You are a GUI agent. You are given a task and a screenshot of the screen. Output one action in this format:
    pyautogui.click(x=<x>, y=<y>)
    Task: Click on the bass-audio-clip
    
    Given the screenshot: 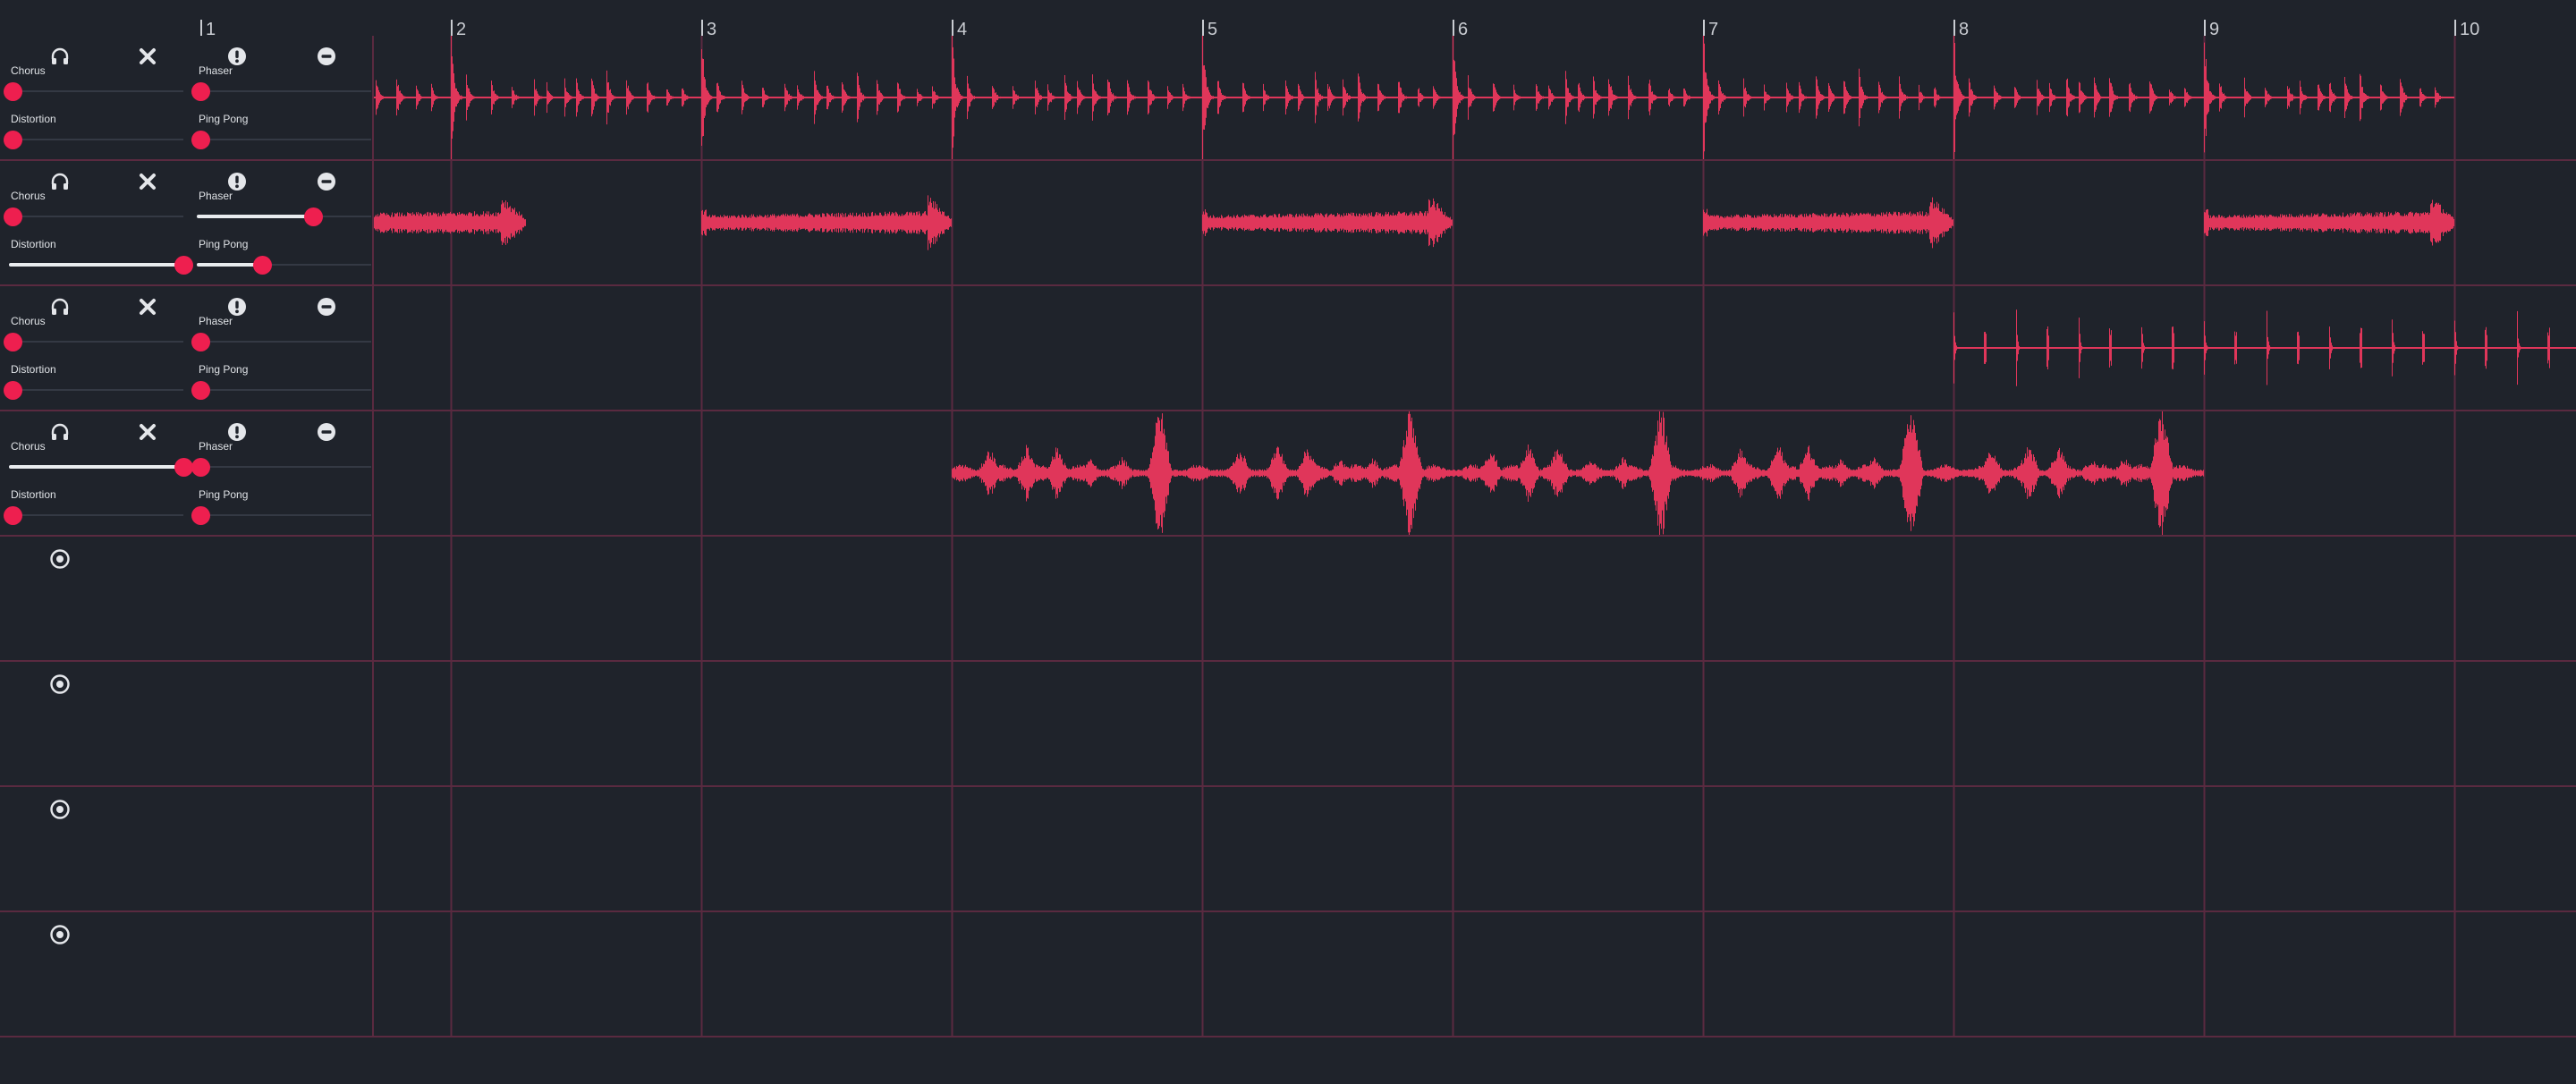 What is the action you would take?
    pyautogui.click(x=1578, y=473)
    